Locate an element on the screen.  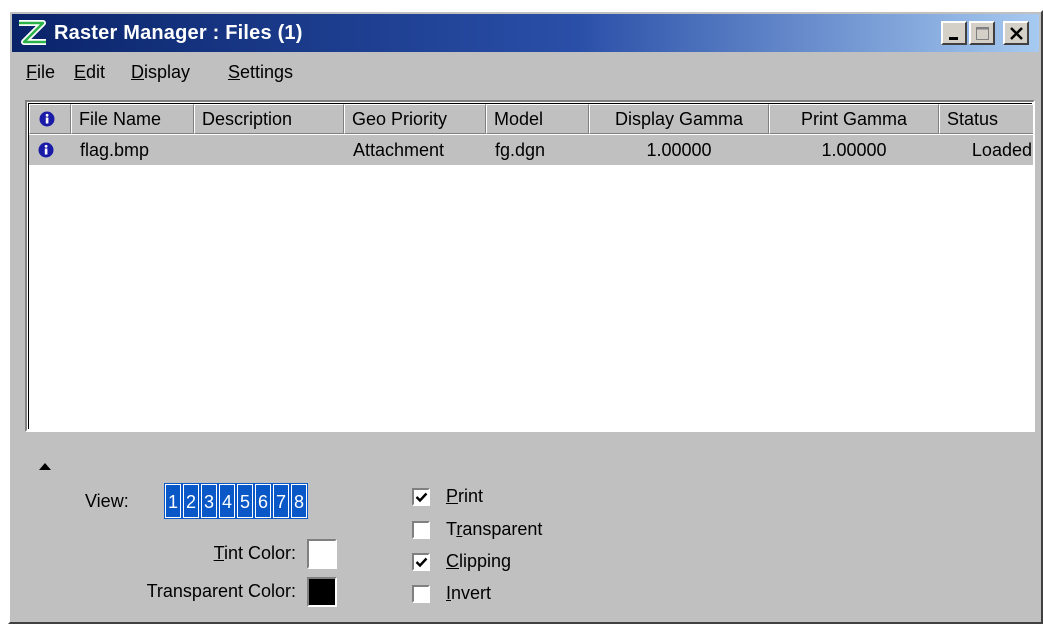
desktop-strip is located at coordinates (521, 5).